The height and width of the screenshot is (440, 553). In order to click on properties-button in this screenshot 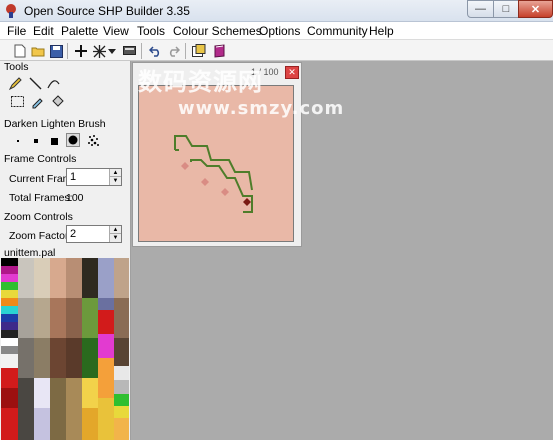, I will do `click(199, 51)`.